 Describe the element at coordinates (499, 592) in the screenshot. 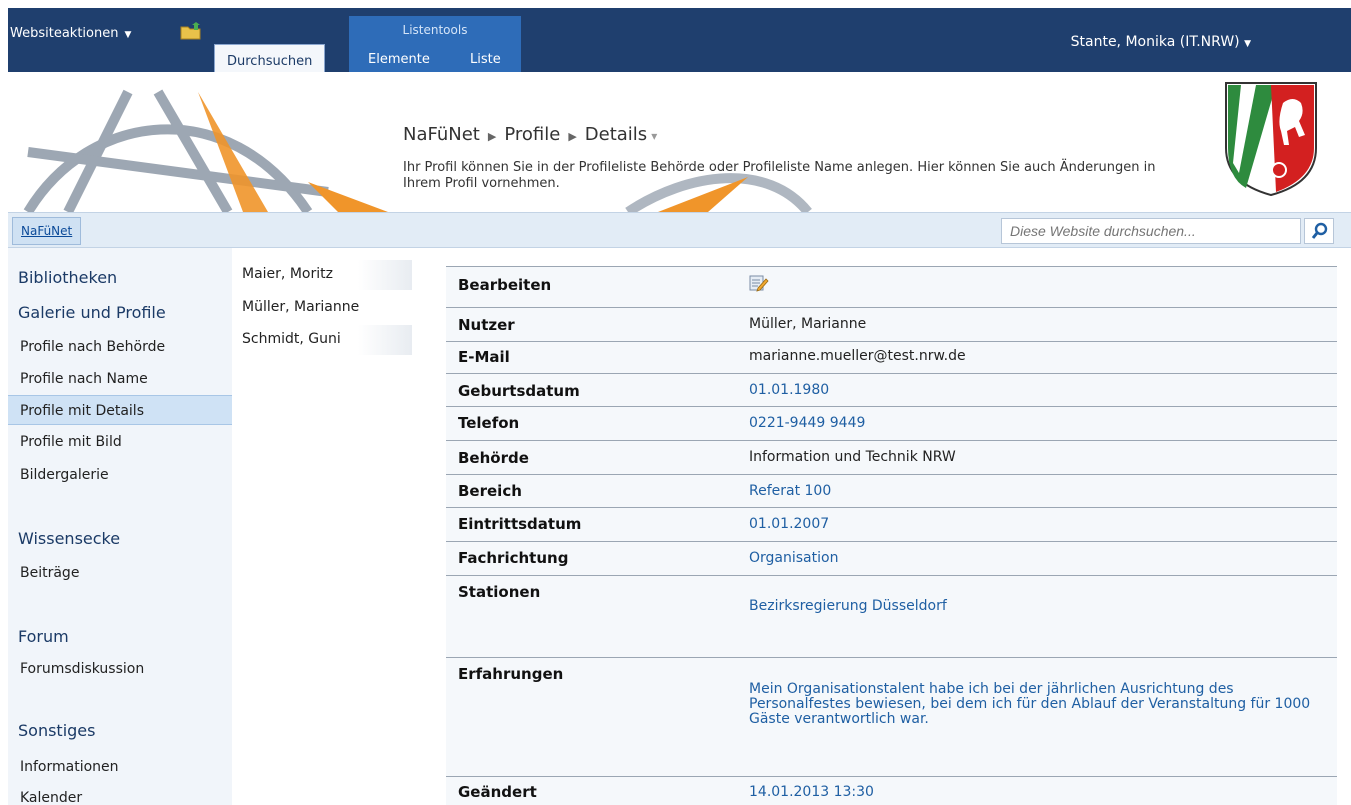

I see `field-label-stations: Stationen` at that location.